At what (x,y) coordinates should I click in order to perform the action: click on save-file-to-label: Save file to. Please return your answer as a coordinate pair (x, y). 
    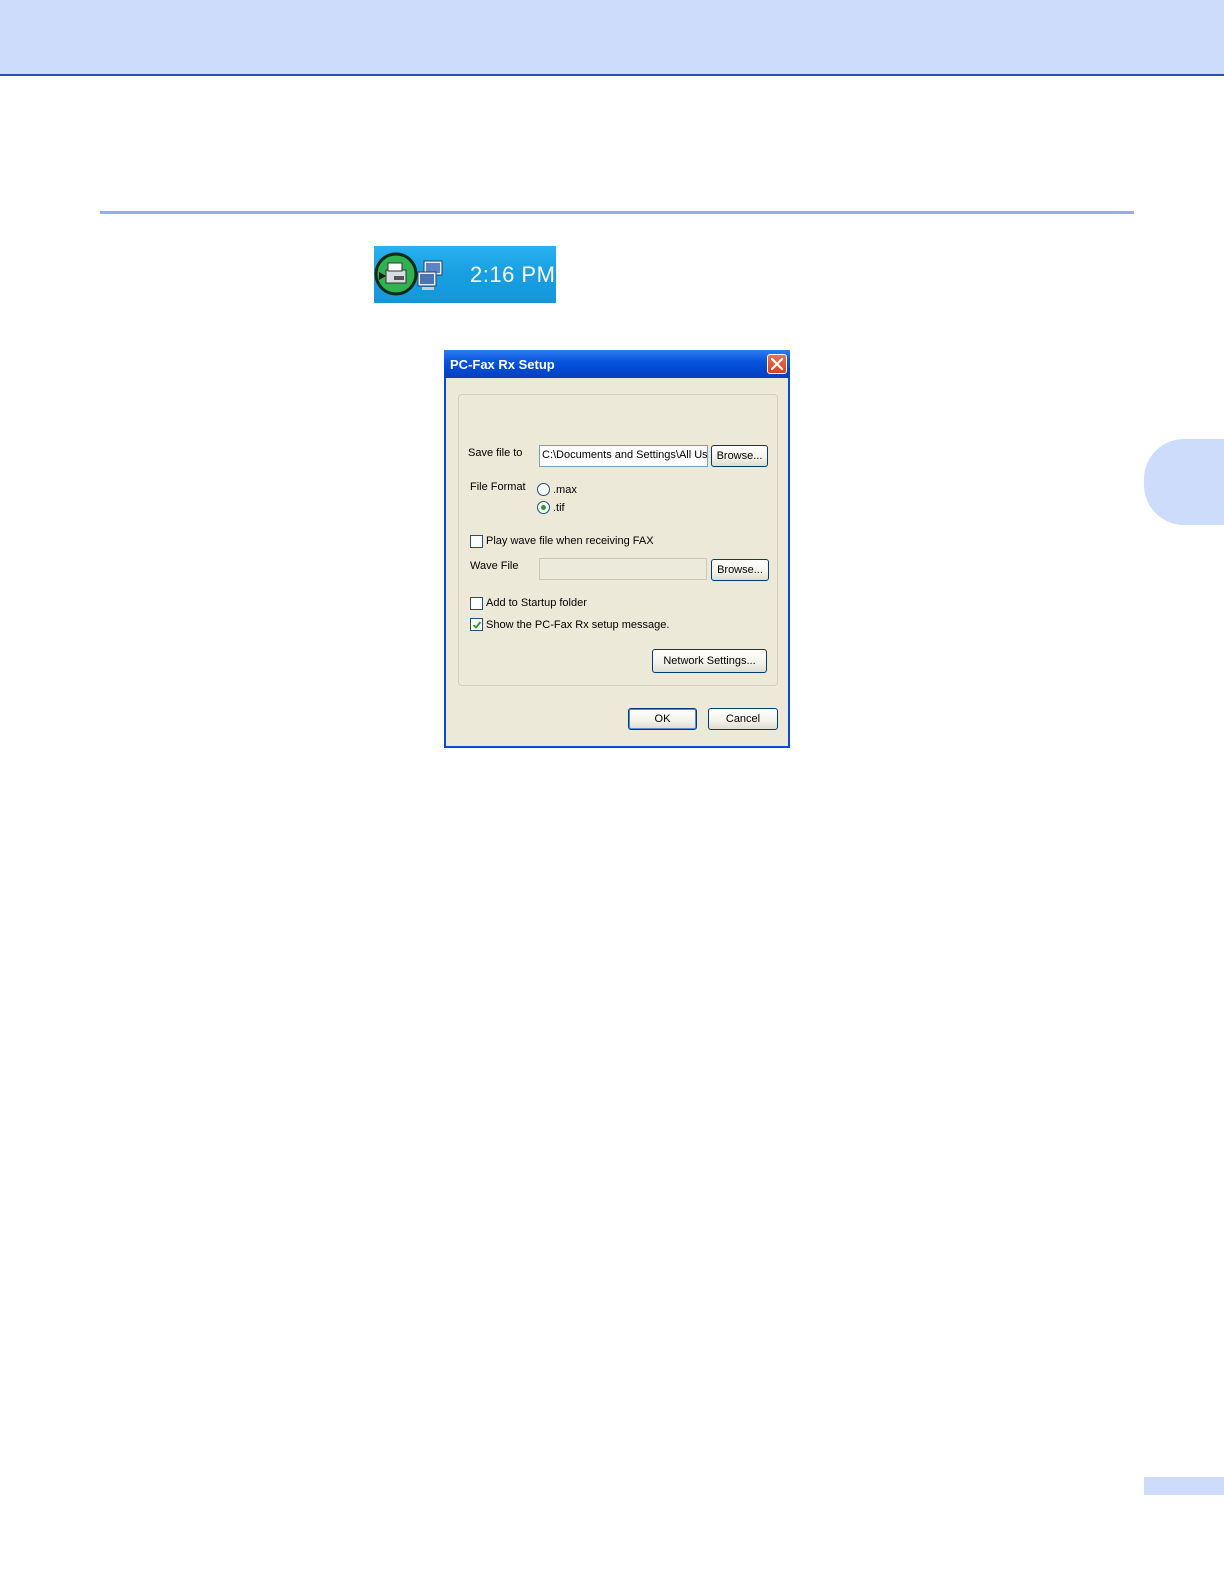
    Looking at the image, I should click on (495, 453).